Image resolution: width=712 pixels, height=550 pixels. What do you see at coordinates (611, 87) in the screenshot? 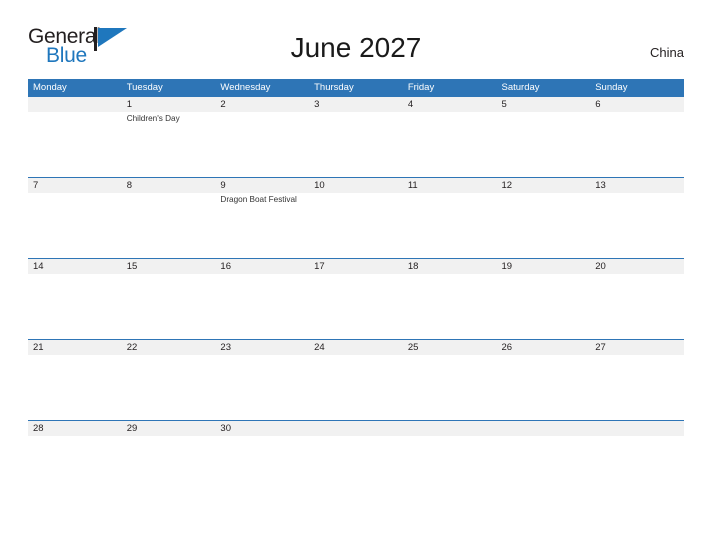
I see `weekday-header-sunday: Sunday` at bounding box center [611, 87].